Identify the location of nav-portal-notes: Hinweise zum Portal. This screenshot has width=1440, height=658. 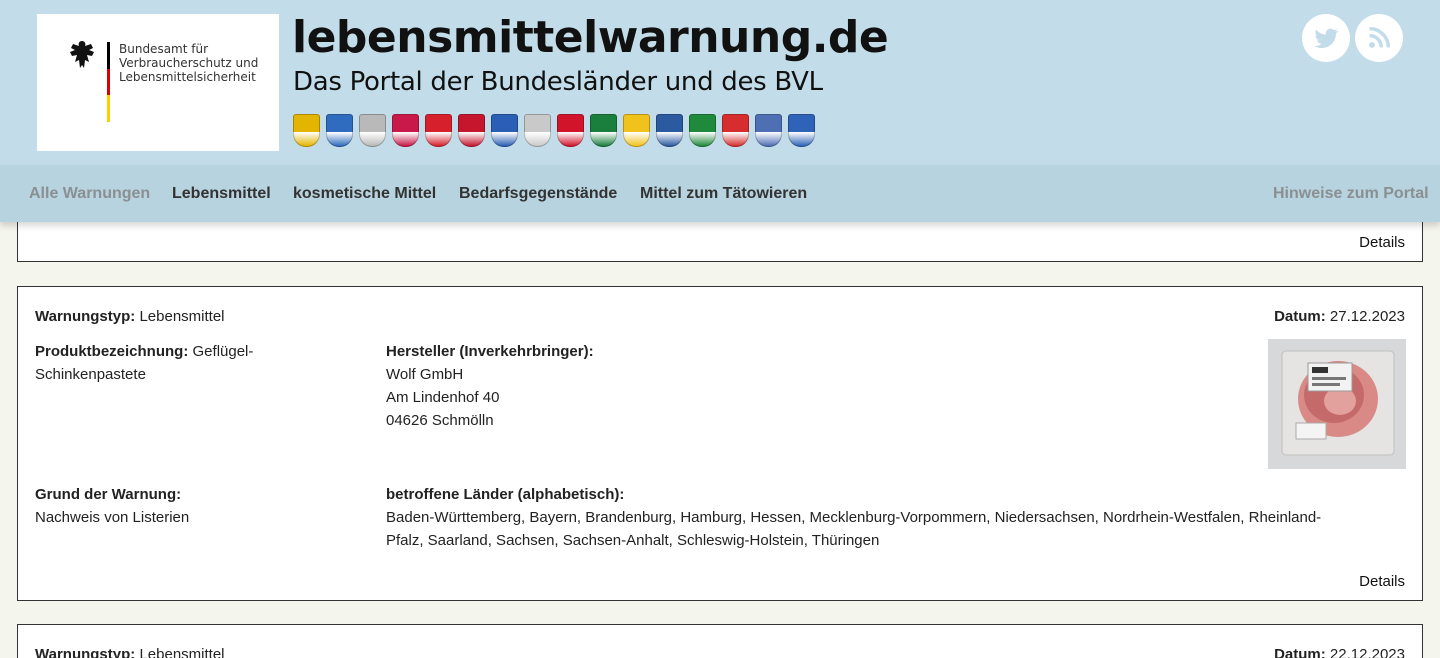
(1351, 194).